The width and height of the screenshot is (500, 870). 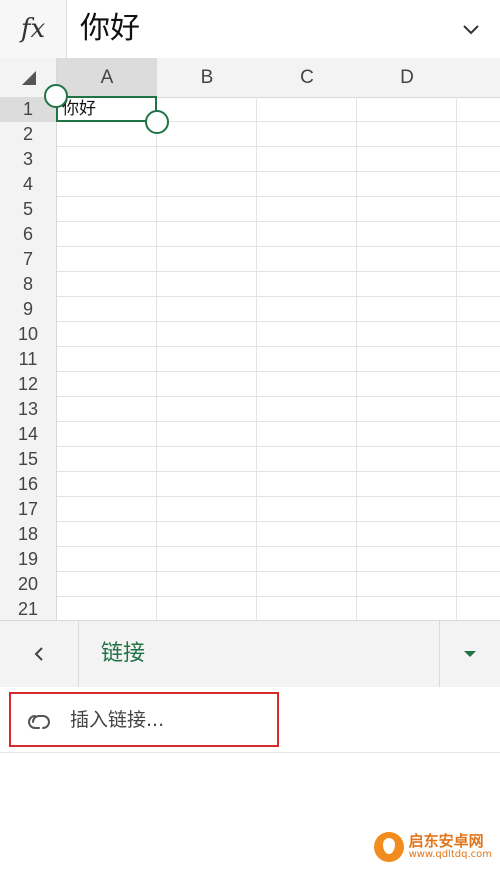 I want to click on watermark: 启东安卓网 www.qdltdq.com, so click(x=432, y=846).